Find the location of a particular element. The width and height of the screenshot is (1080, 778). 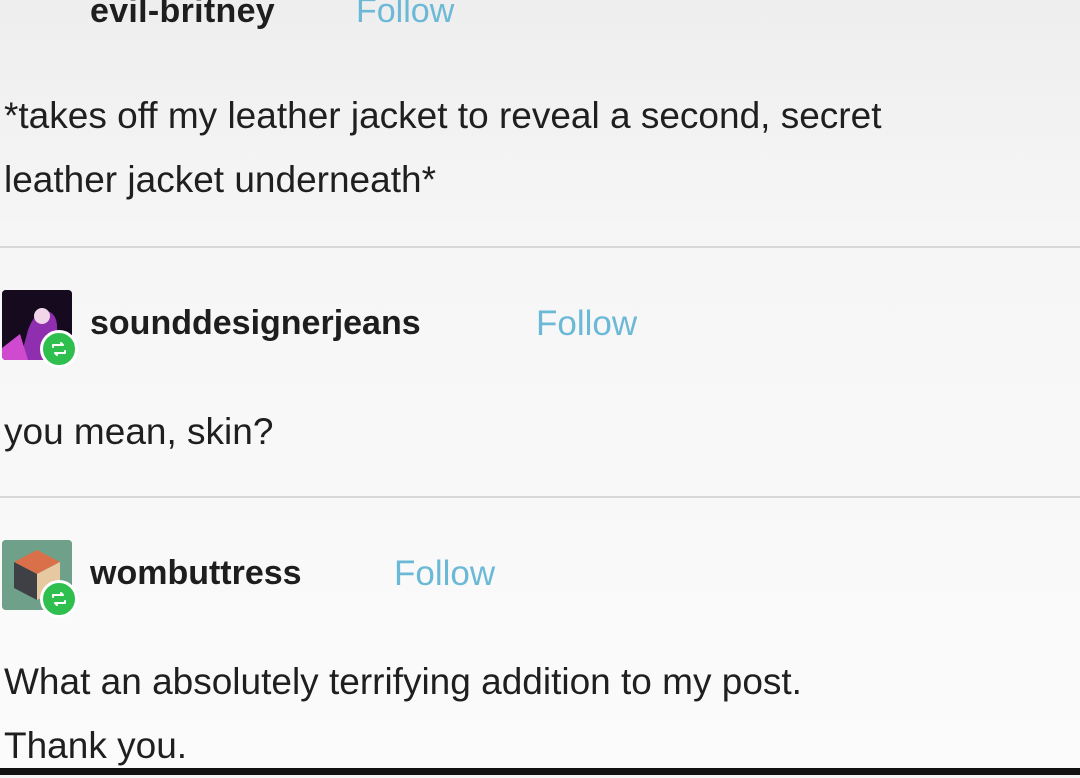

reblog-header-wombuttress: wombuttress Follow is located at coordinates (540, 580).